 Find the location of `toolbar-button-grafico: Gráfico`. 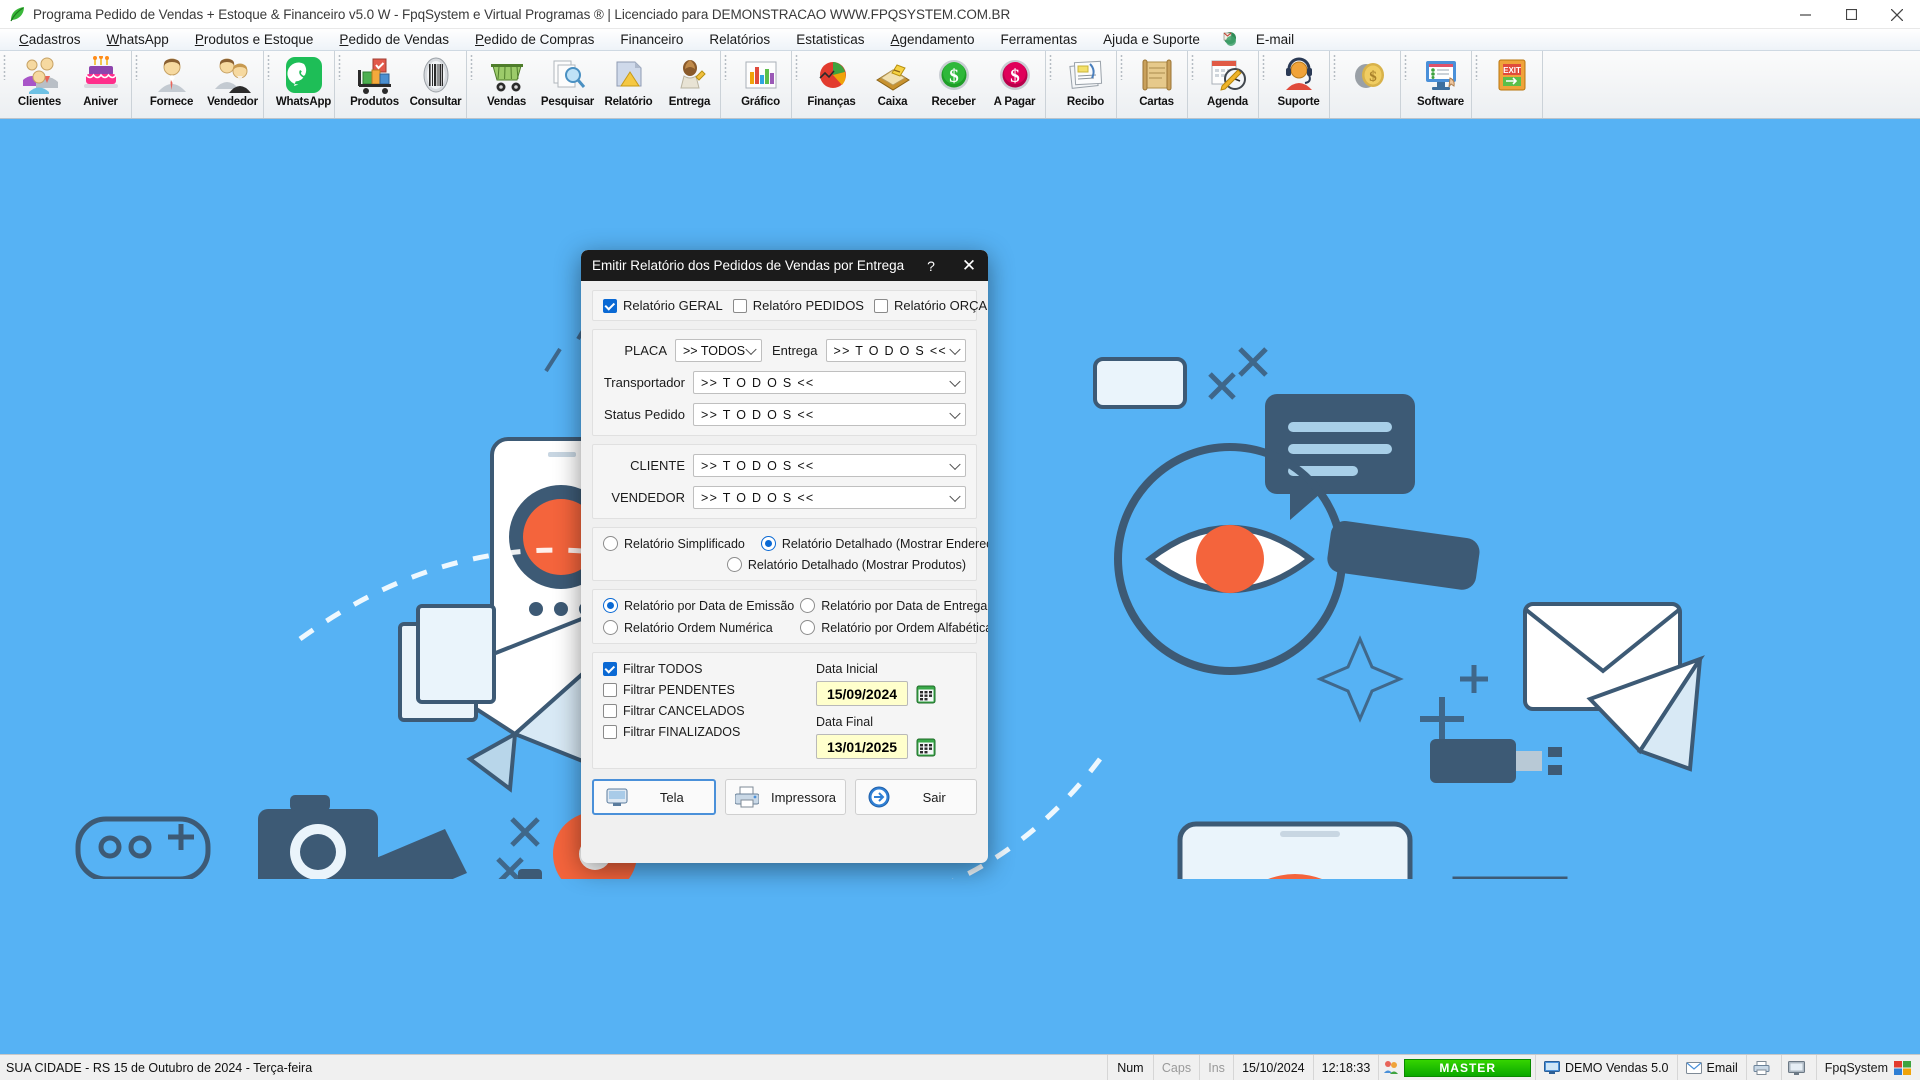

toolbar-button-grafico: Gráfico is located at coordinates (760, 84).